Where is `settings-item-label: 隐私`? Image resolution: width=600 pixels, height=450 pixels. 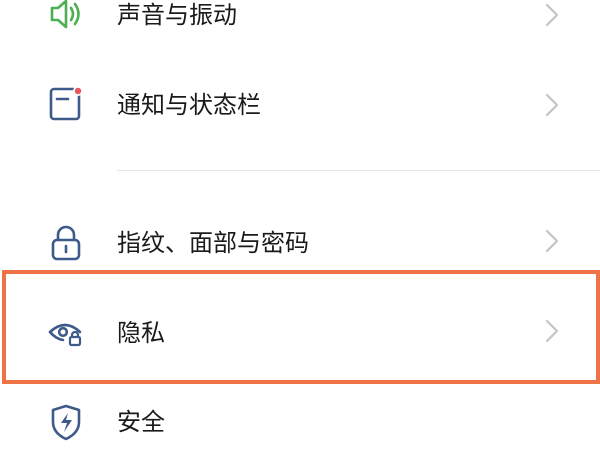
settings-item-label: 隐私 is located at coordinates (141, 333).